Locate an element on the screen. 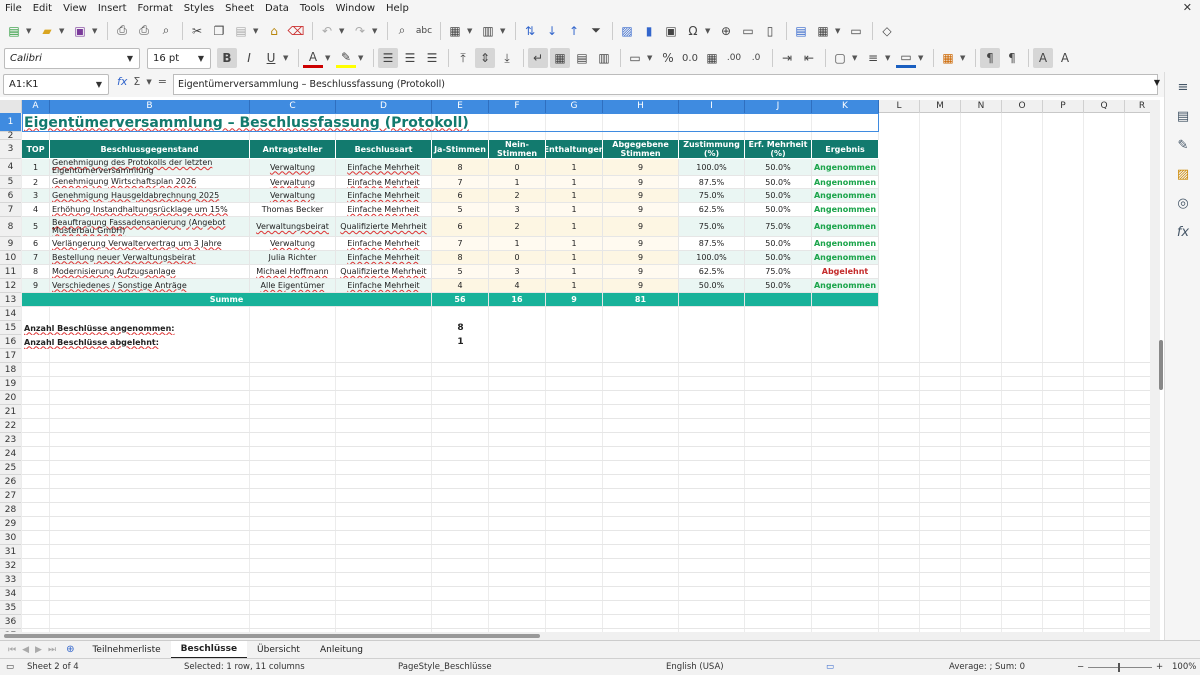 The width and height of the screenshot is (1200, 675). table-cell: Verwaltung is located at coordinates (293, 182).